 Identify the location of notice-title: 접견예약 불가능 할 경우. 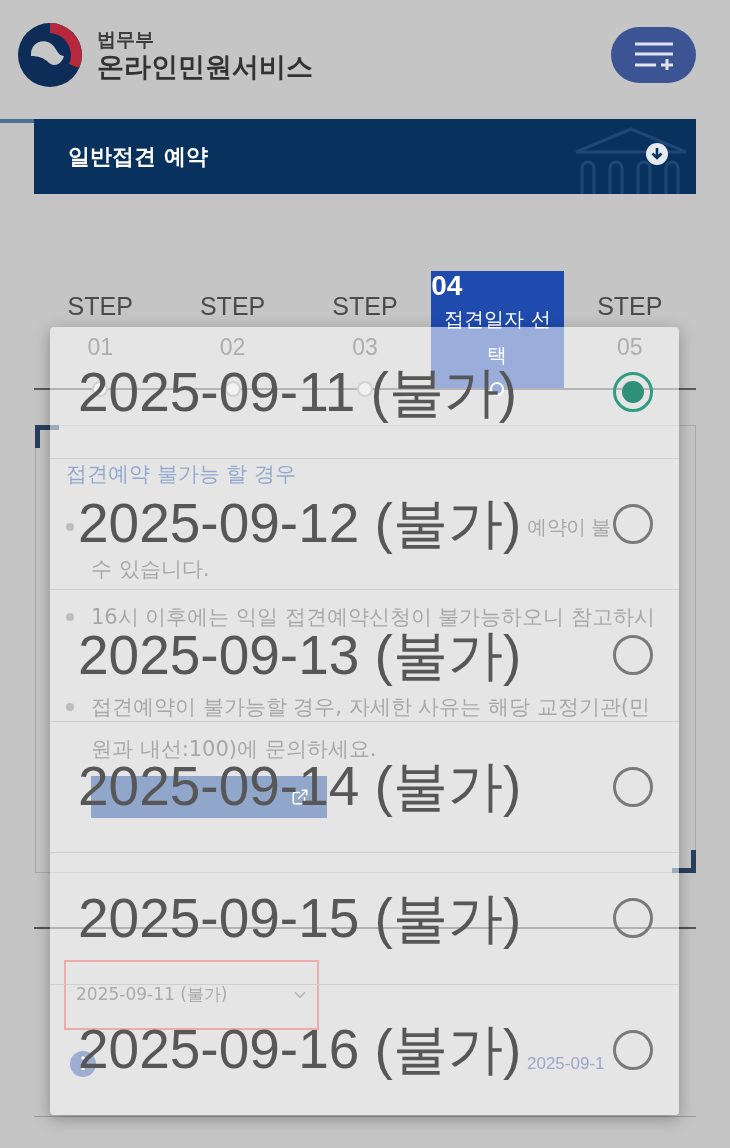
(182, 474).